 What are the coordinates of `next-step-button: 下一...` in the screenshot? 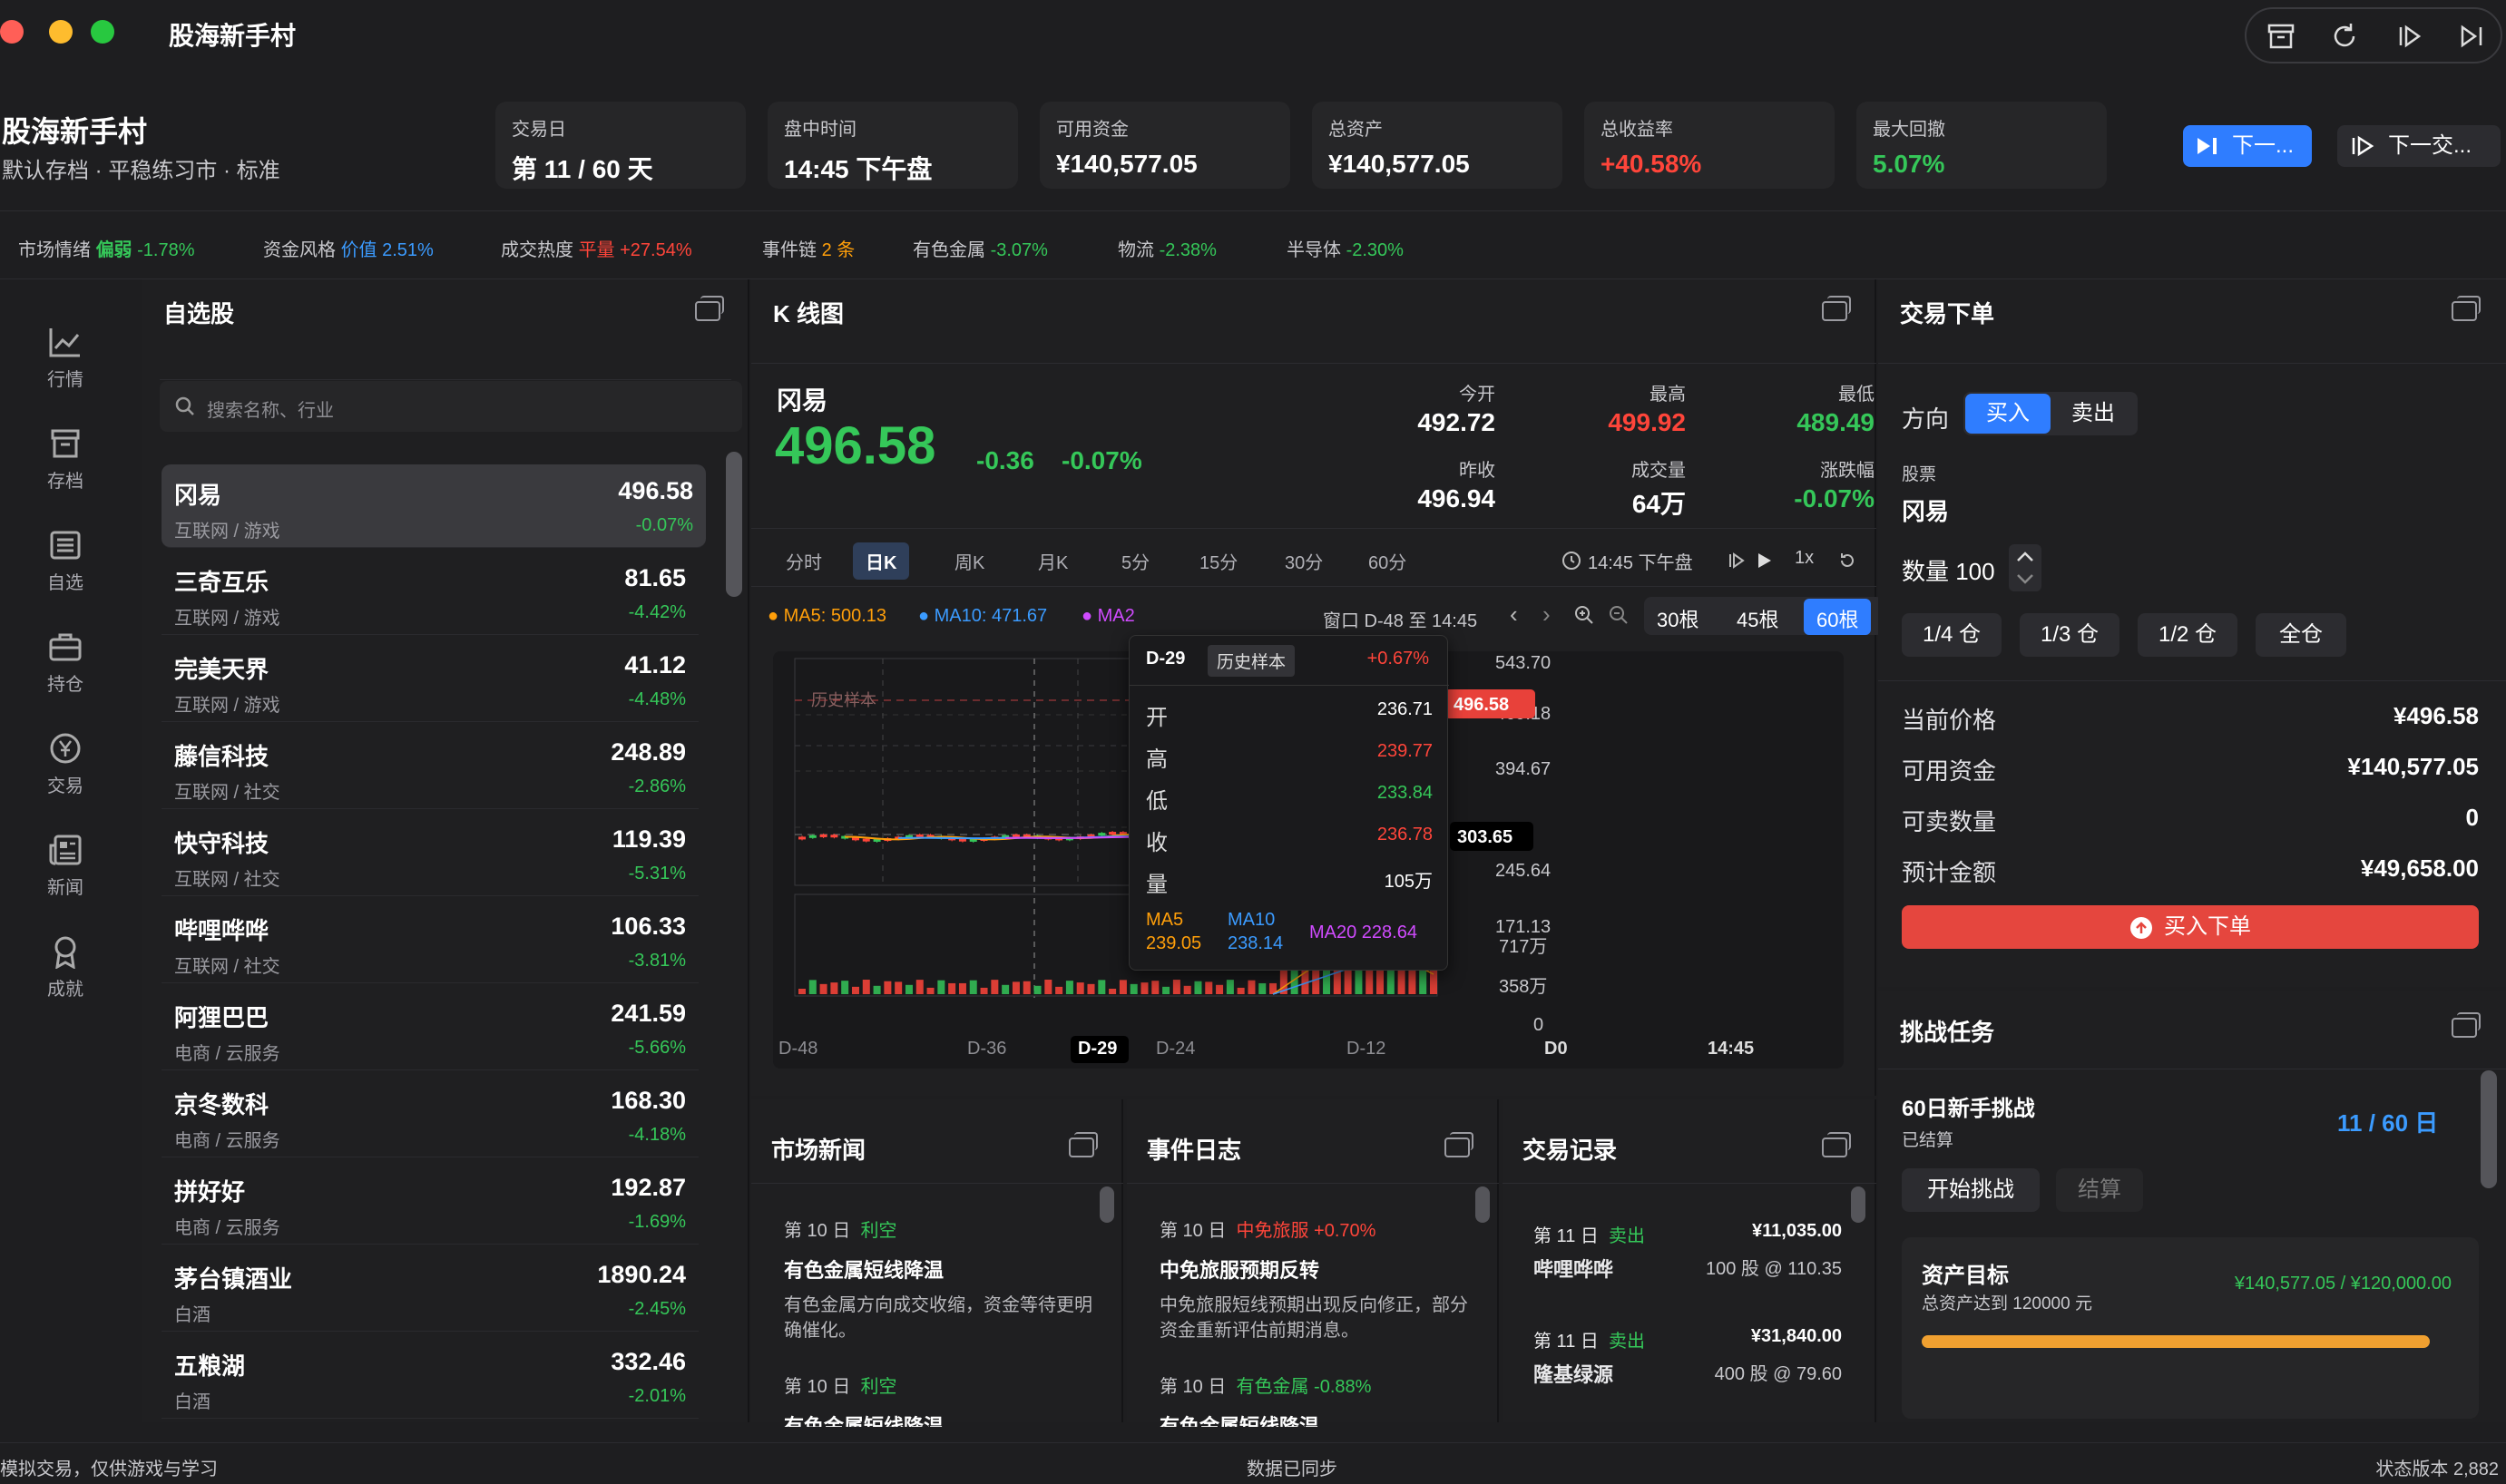 It's located at (2247, 146).